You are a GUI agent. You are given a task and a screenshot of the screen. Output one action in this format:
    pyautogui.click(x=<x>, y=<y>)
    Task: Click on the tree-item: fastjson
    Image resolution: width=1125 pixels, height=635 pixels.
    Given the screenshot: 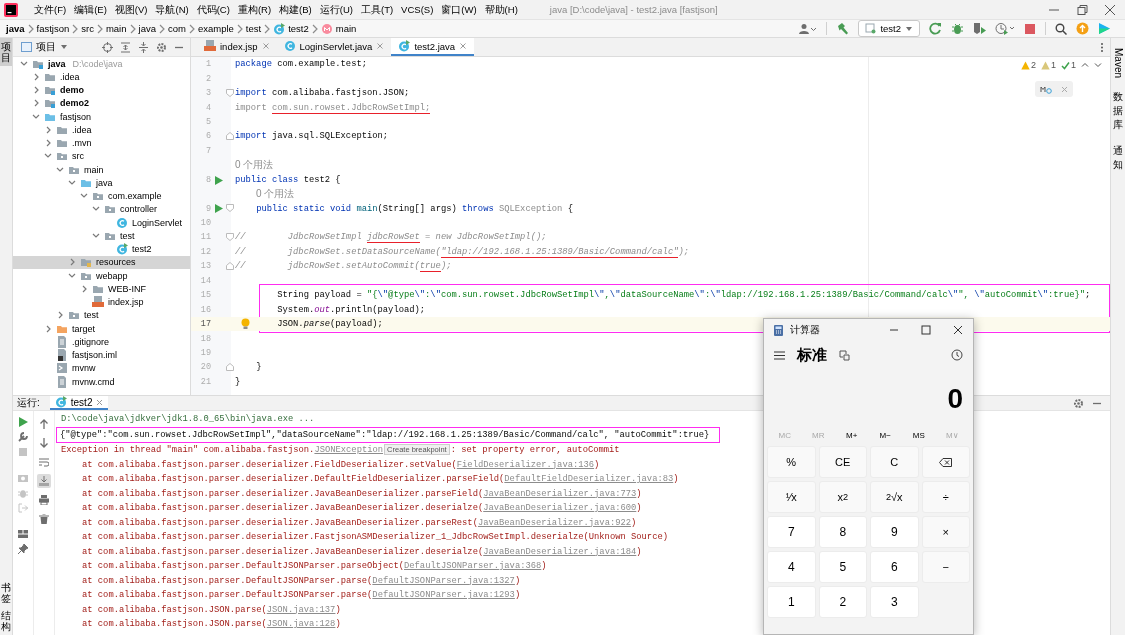 What is the action you would take?
    pyautogui.click(x=101, y=117)
    